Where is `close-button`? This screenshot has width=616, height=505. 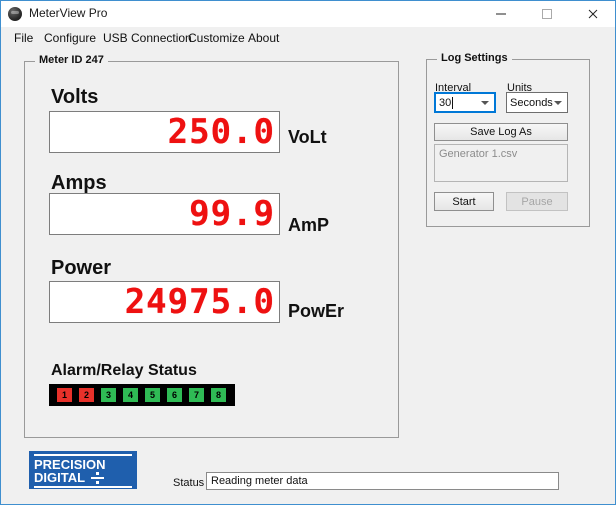 close-button is located at coordinates (592, 13).